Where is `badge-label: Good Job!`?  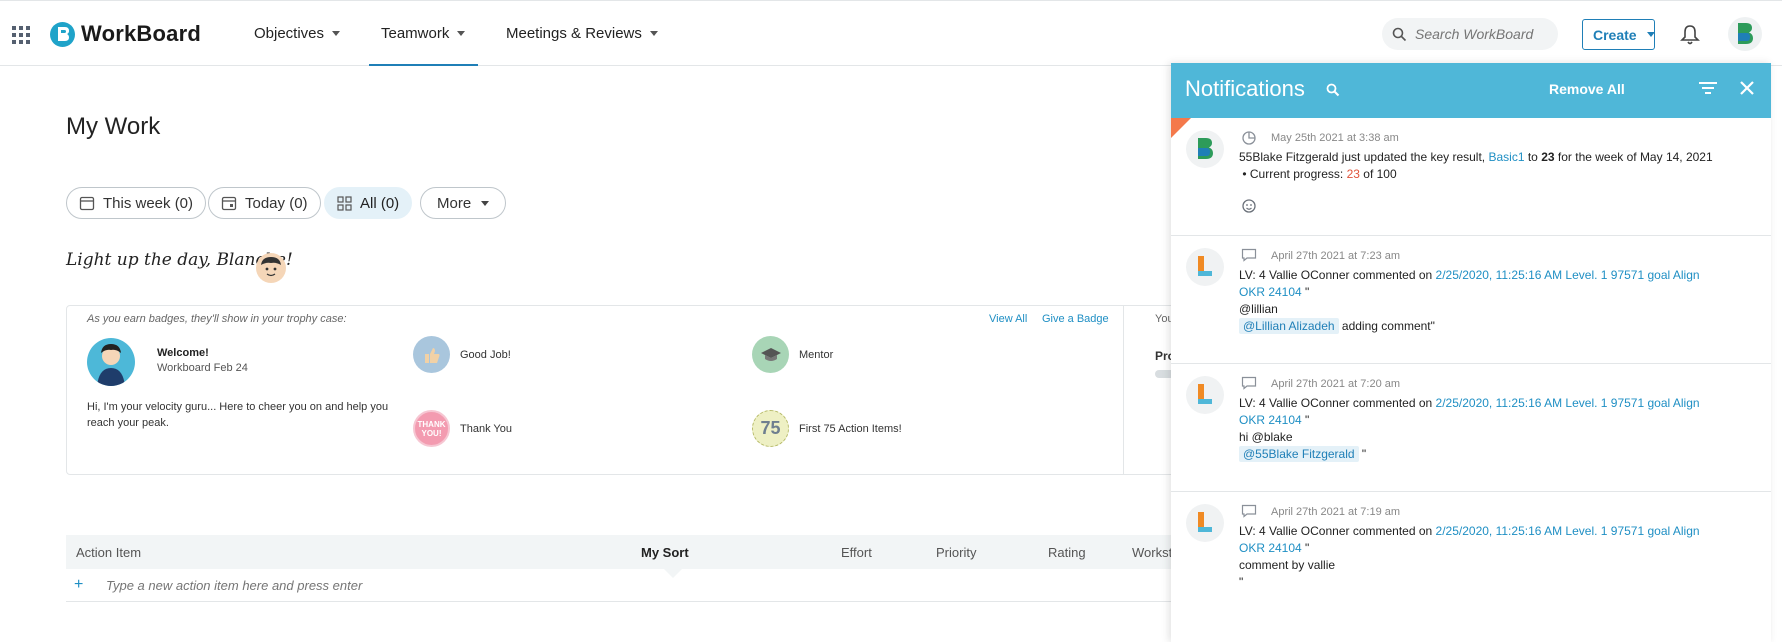
badge-label: Good Job! is located at coordinates (485, 354).